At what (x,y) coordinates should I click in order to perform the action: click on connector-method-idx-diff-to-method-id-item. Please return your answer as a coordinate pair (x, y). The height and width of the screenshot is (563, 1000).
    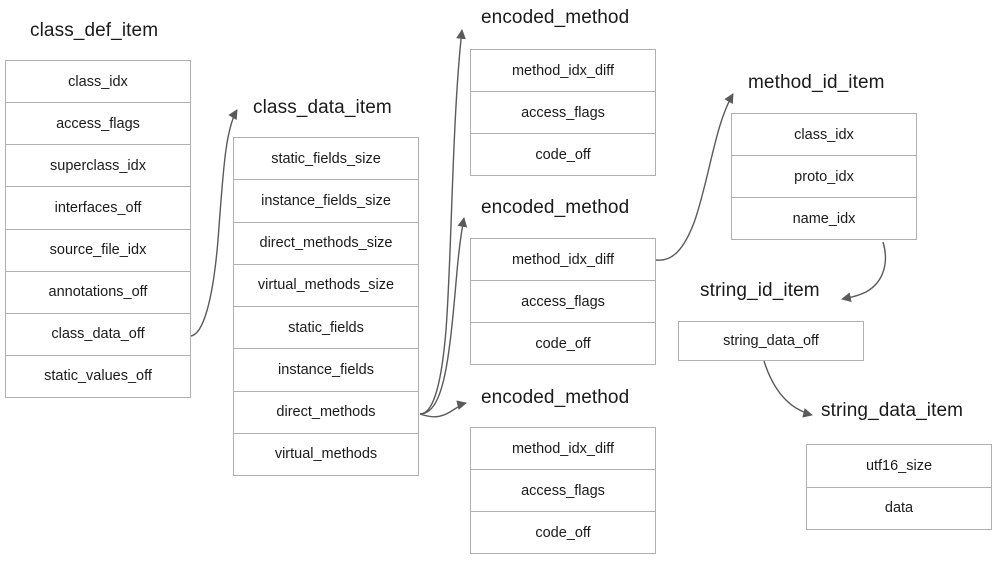
    Looking at the image, I should click on (694, 177).